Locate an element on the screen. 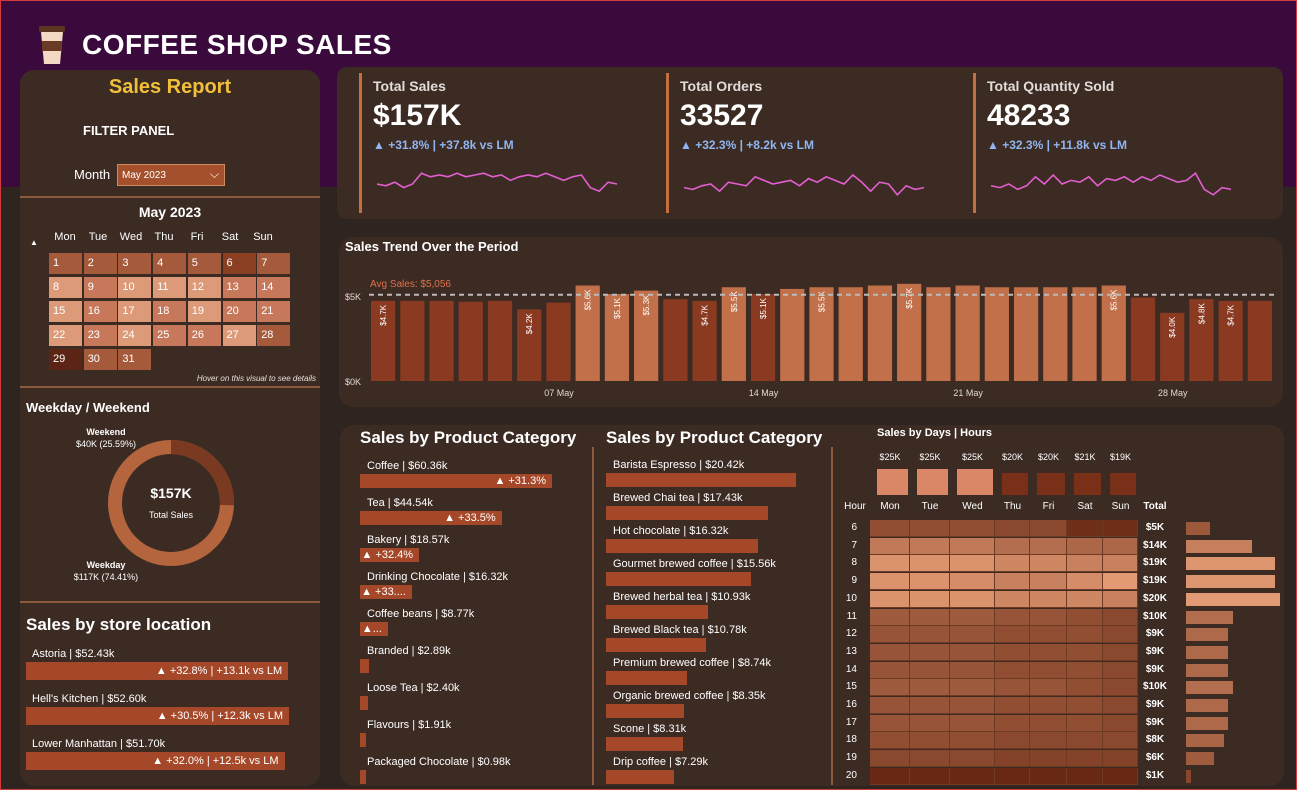  calendar-day: 1 is located at coordinates (65, 263).